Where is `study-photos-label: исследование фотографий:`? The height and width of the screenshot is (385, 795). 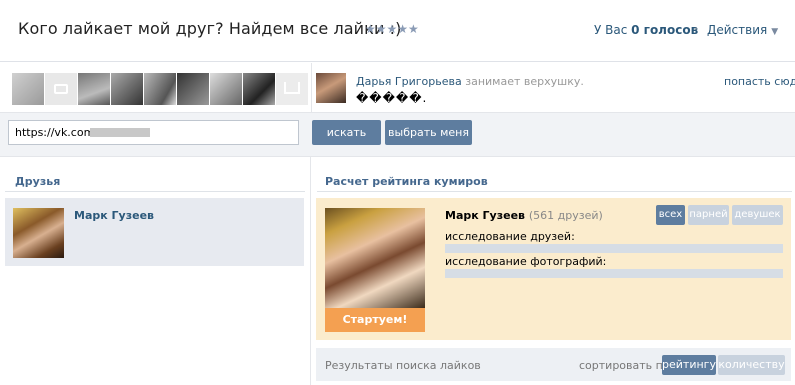 study-photos-label: исследование фотографий: is located at coordinates (526, 261).